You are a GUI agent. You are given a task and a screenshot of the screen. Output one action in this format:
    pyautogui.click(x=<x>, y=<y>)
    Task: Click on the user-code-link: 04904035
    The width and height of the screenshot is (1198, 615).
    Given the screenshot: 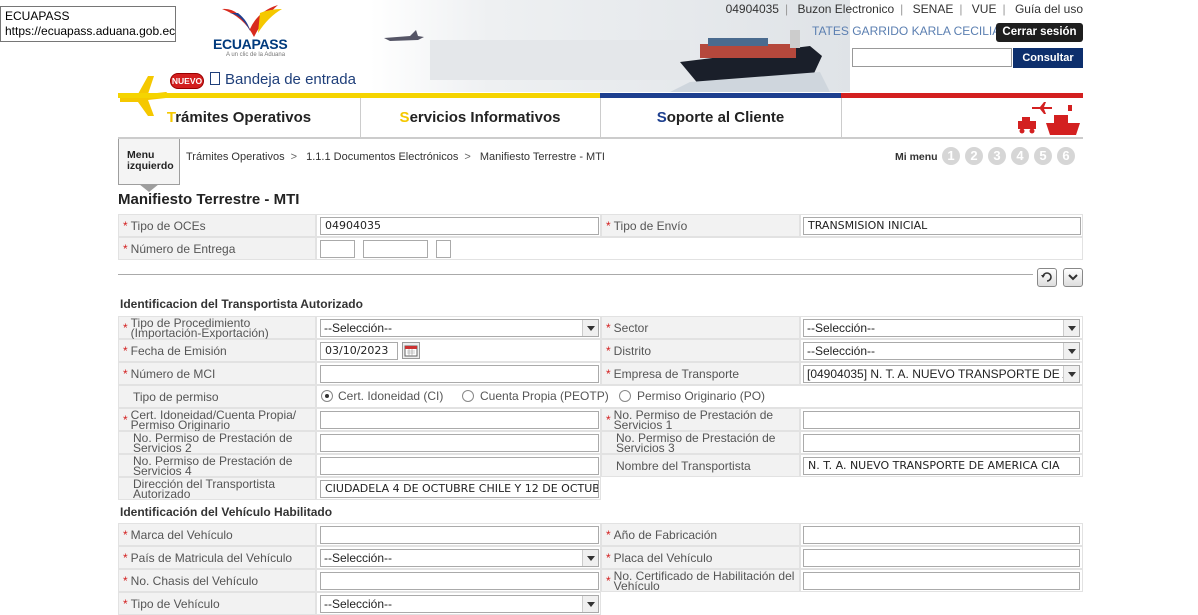 What is the action you would take?
    pyautogui.click(x=752, y=9)
    